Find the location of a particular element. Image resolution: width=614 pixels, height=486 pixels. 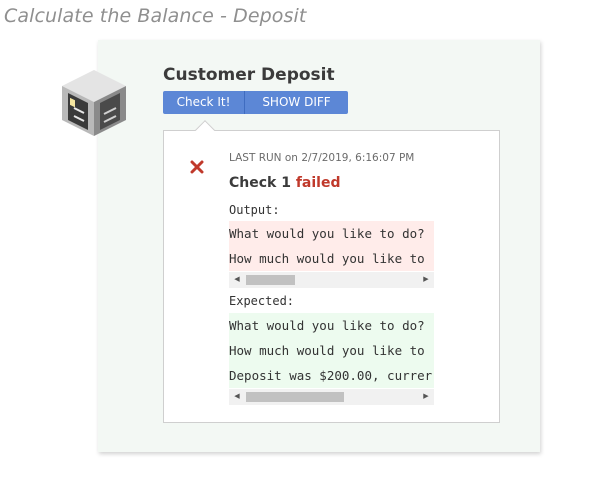

expected-line: How much would you like to is located at coordinates (331, 350).